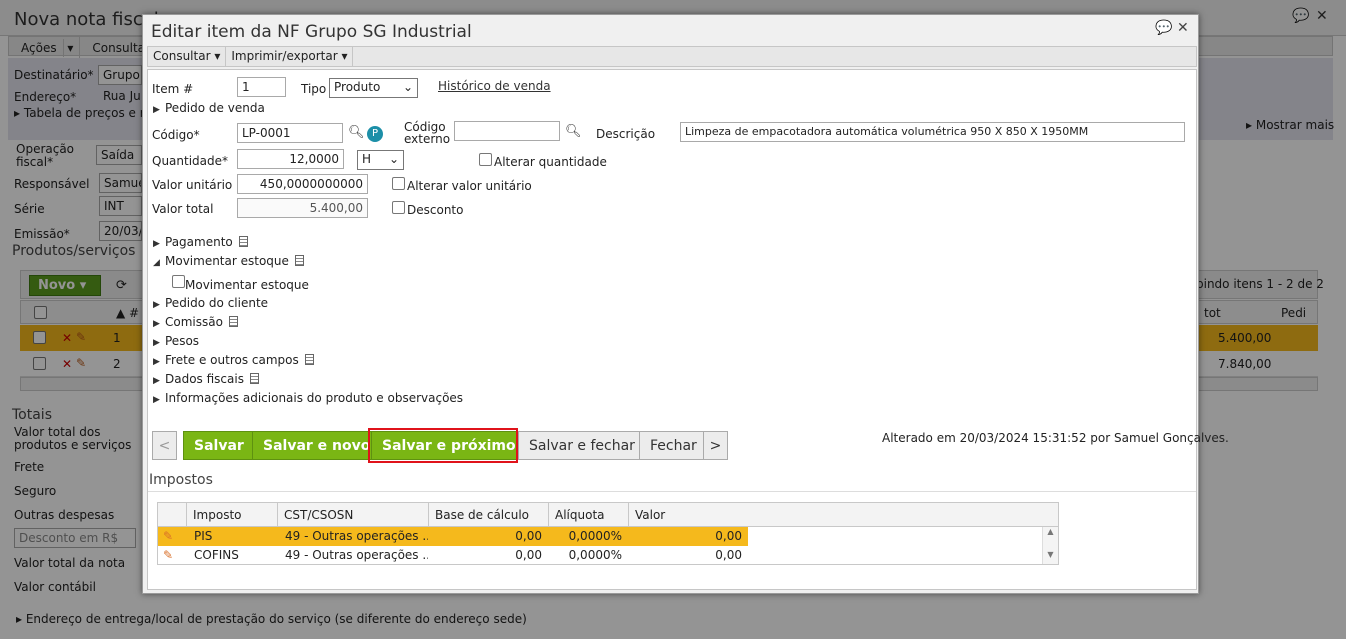 Image resolution: width=1346 pixels, height=639 pixels. I want to click on alterar-valor-unitario-label: Alterar valor unitário, so click(469, 186).